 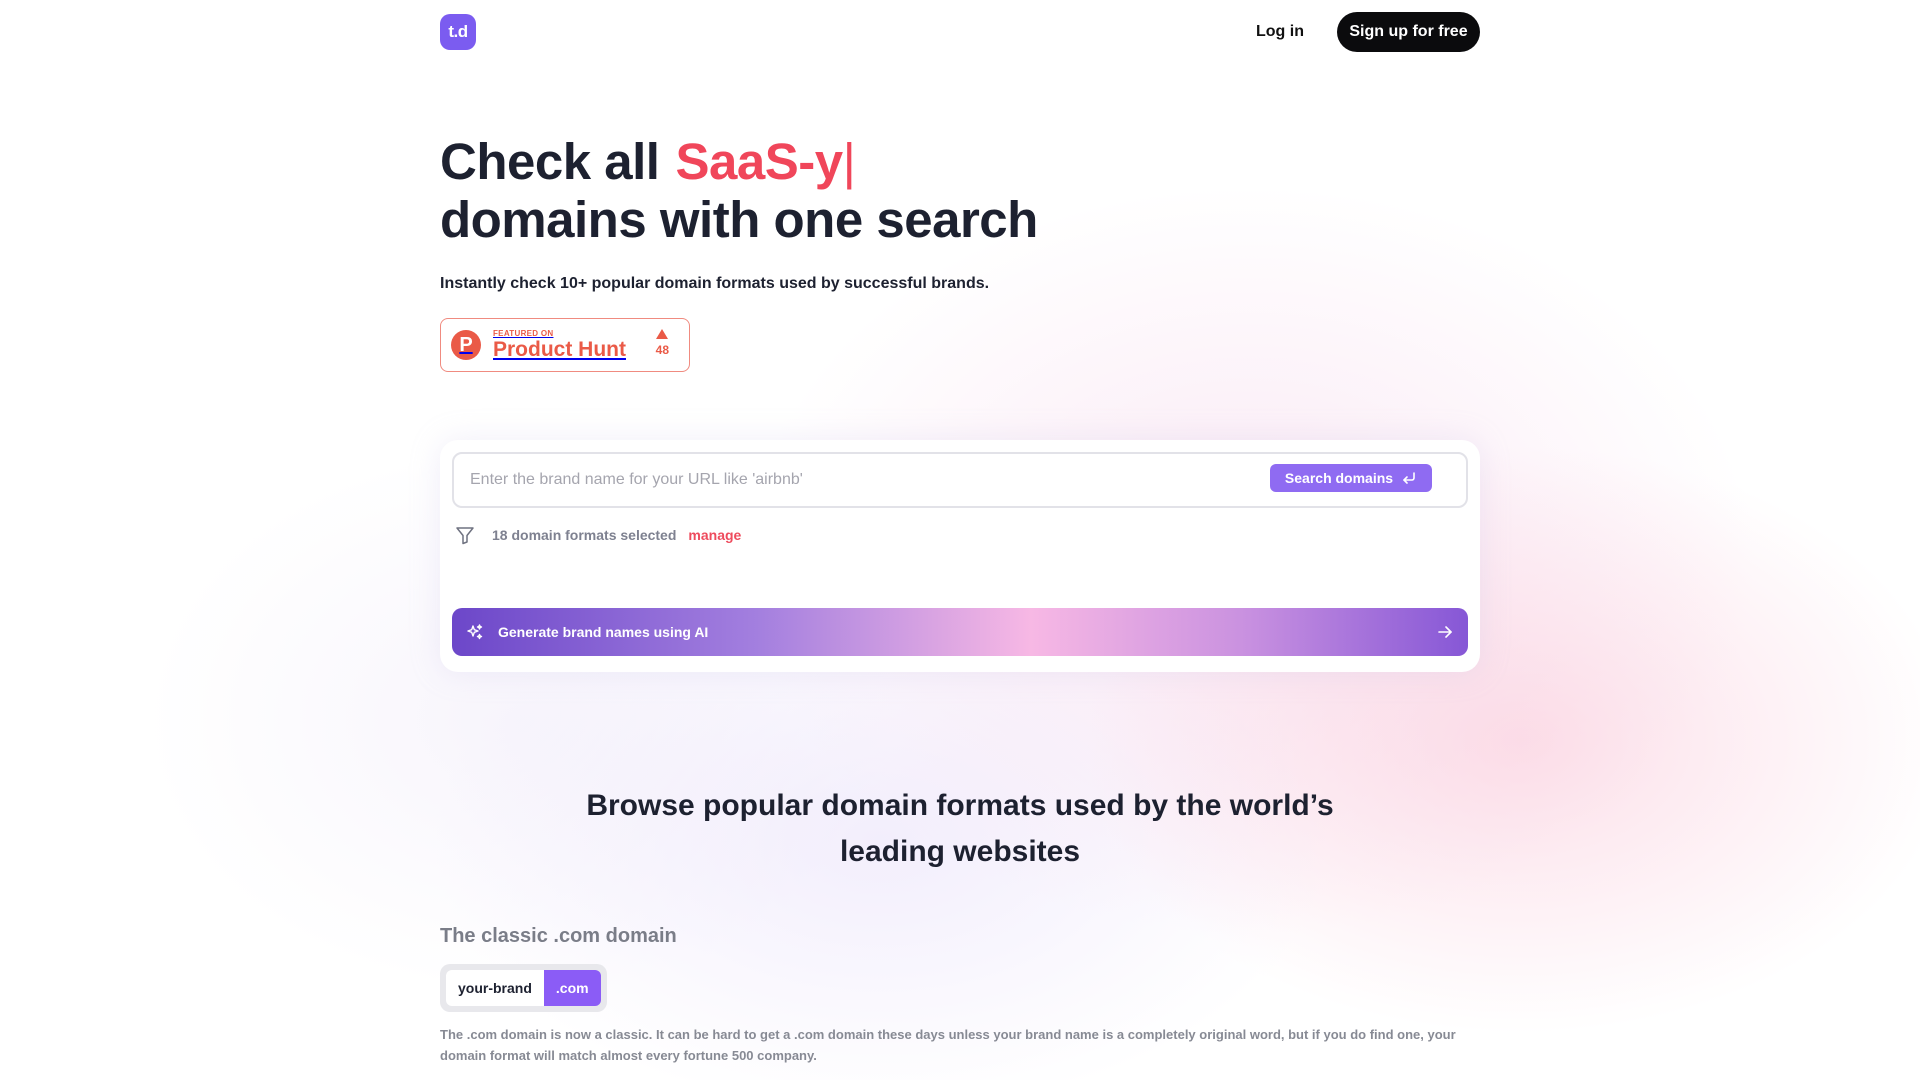 What do you see at coordinates (495, 988) in the screenshot?
I see `domain-example-name: your-brand` at bounding box center [495, 988].